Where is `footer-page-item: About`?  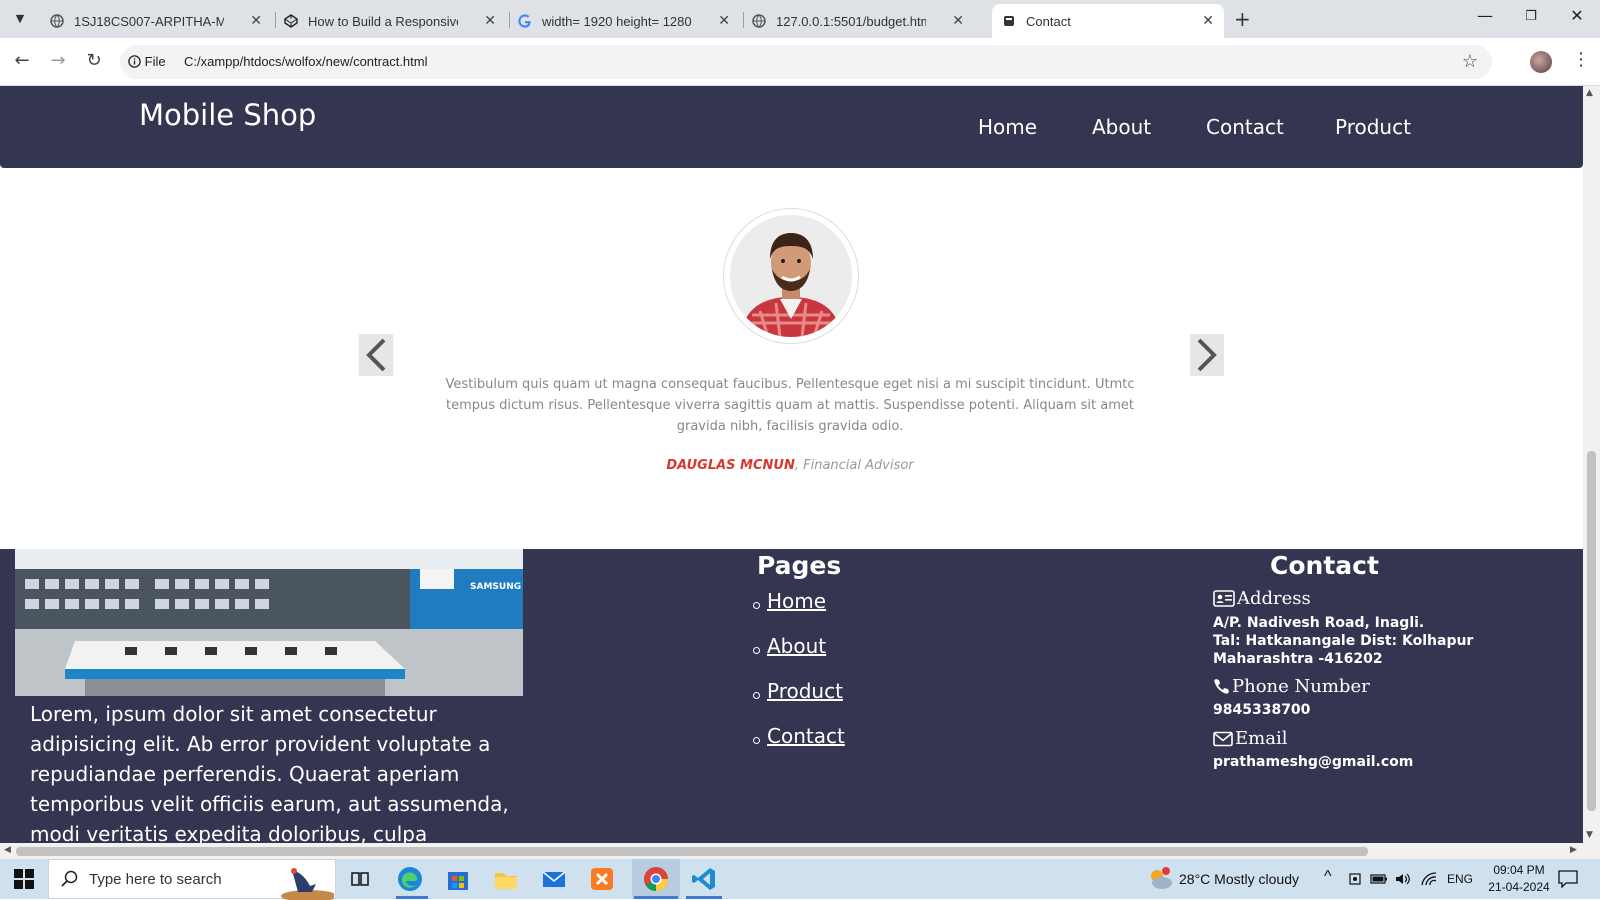 footer-page-item: About is located at coordinates (797, 656).